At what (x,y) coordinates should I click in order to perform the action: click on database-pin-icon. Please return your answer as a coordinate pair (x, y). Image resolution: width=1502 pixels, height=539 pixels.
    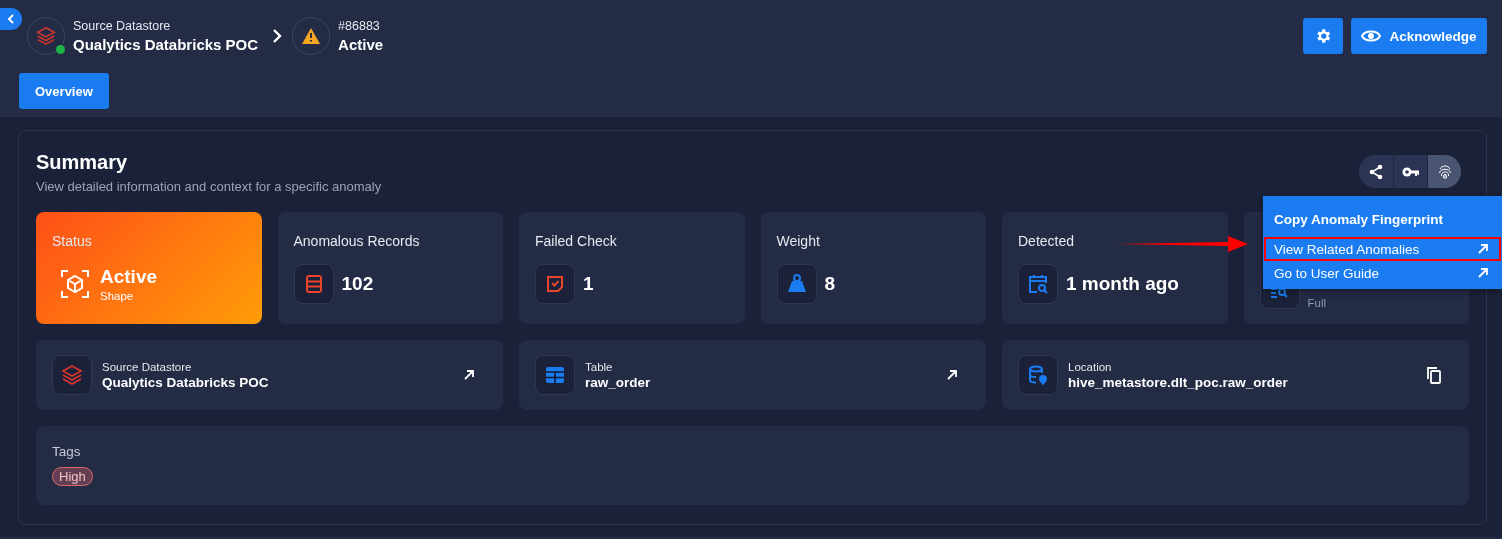
    Looking at the image, I should click on (1038, 375).